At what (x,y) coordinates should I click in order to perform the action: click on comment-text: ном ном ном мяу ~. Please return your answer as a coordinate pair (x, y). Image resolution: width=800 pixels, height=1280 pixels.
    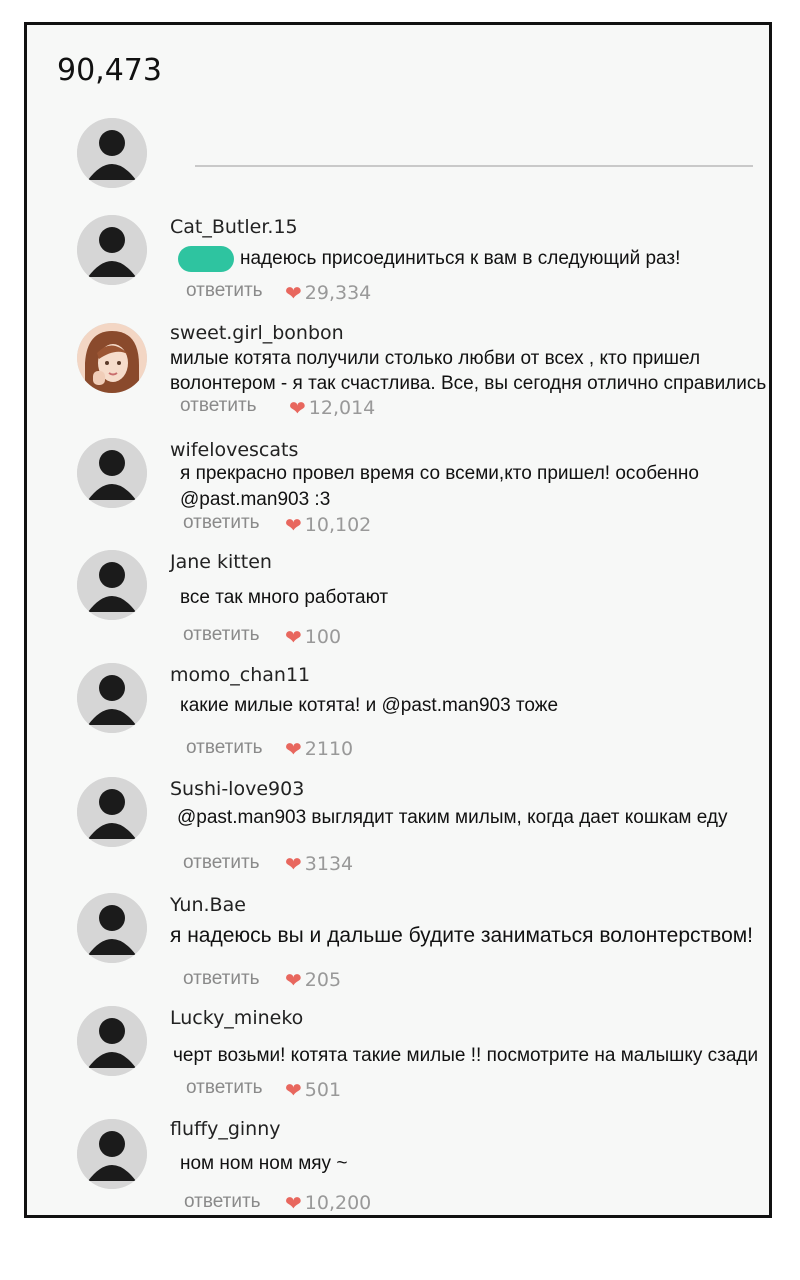
    Looking at the image, I should click on (264, 1163).